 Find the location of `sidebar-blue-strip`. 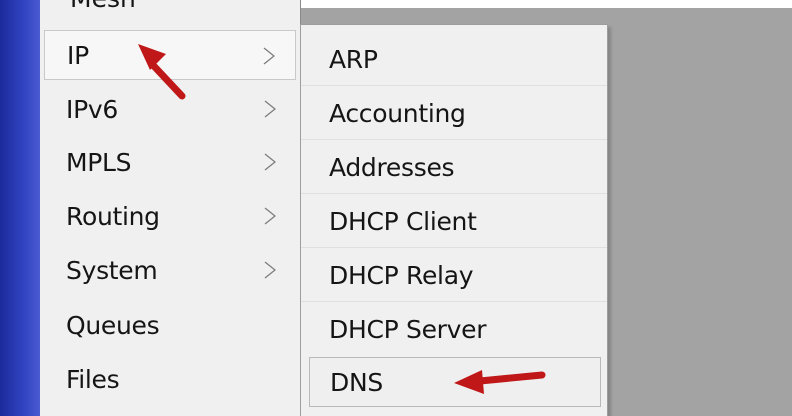

sidebar-blue-strip is located at coordinates (20, 208).